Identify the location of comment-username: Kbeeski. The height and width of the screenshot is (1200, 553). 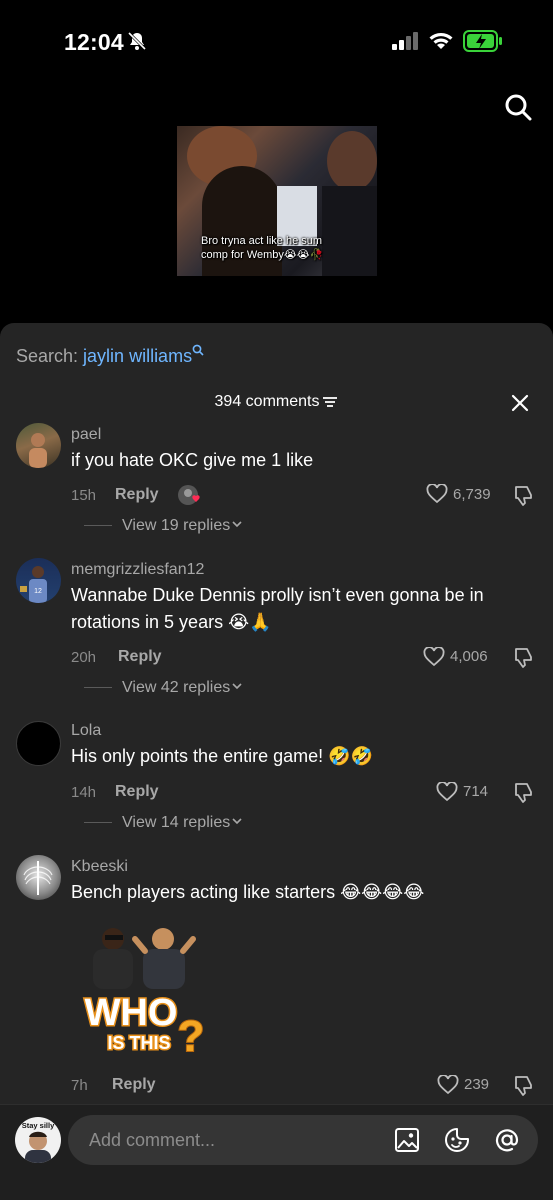
(99, 867).